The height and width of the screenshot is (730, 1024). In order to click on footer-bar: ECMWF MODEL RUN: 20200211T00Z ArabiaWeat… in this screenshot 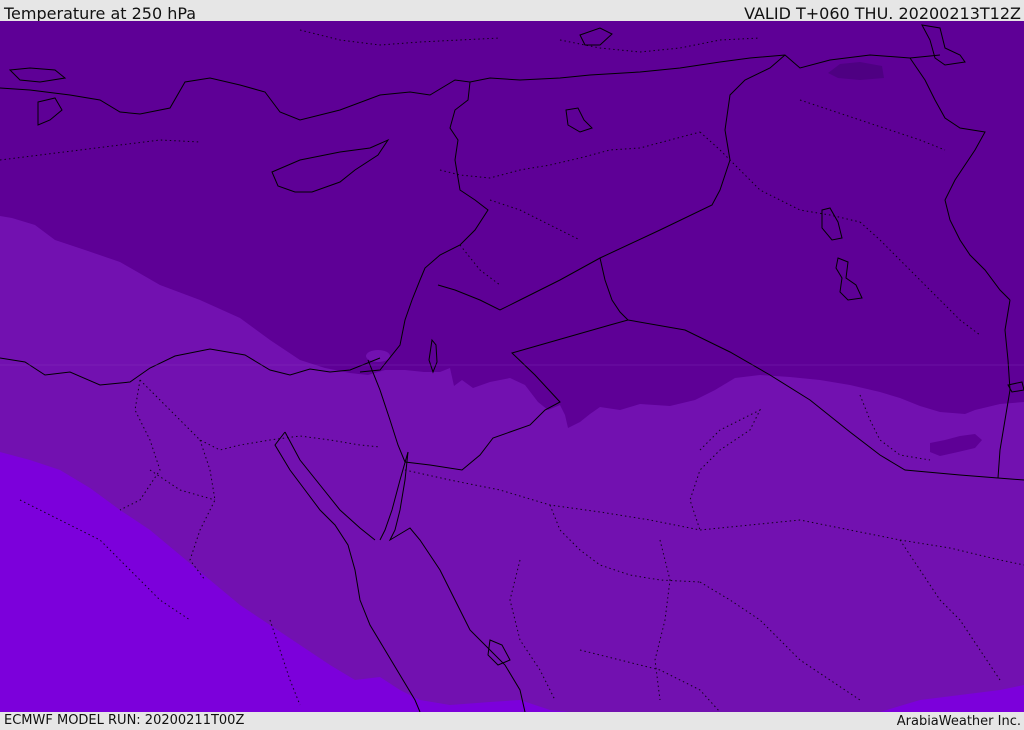, I will do `click(512, 720)`.